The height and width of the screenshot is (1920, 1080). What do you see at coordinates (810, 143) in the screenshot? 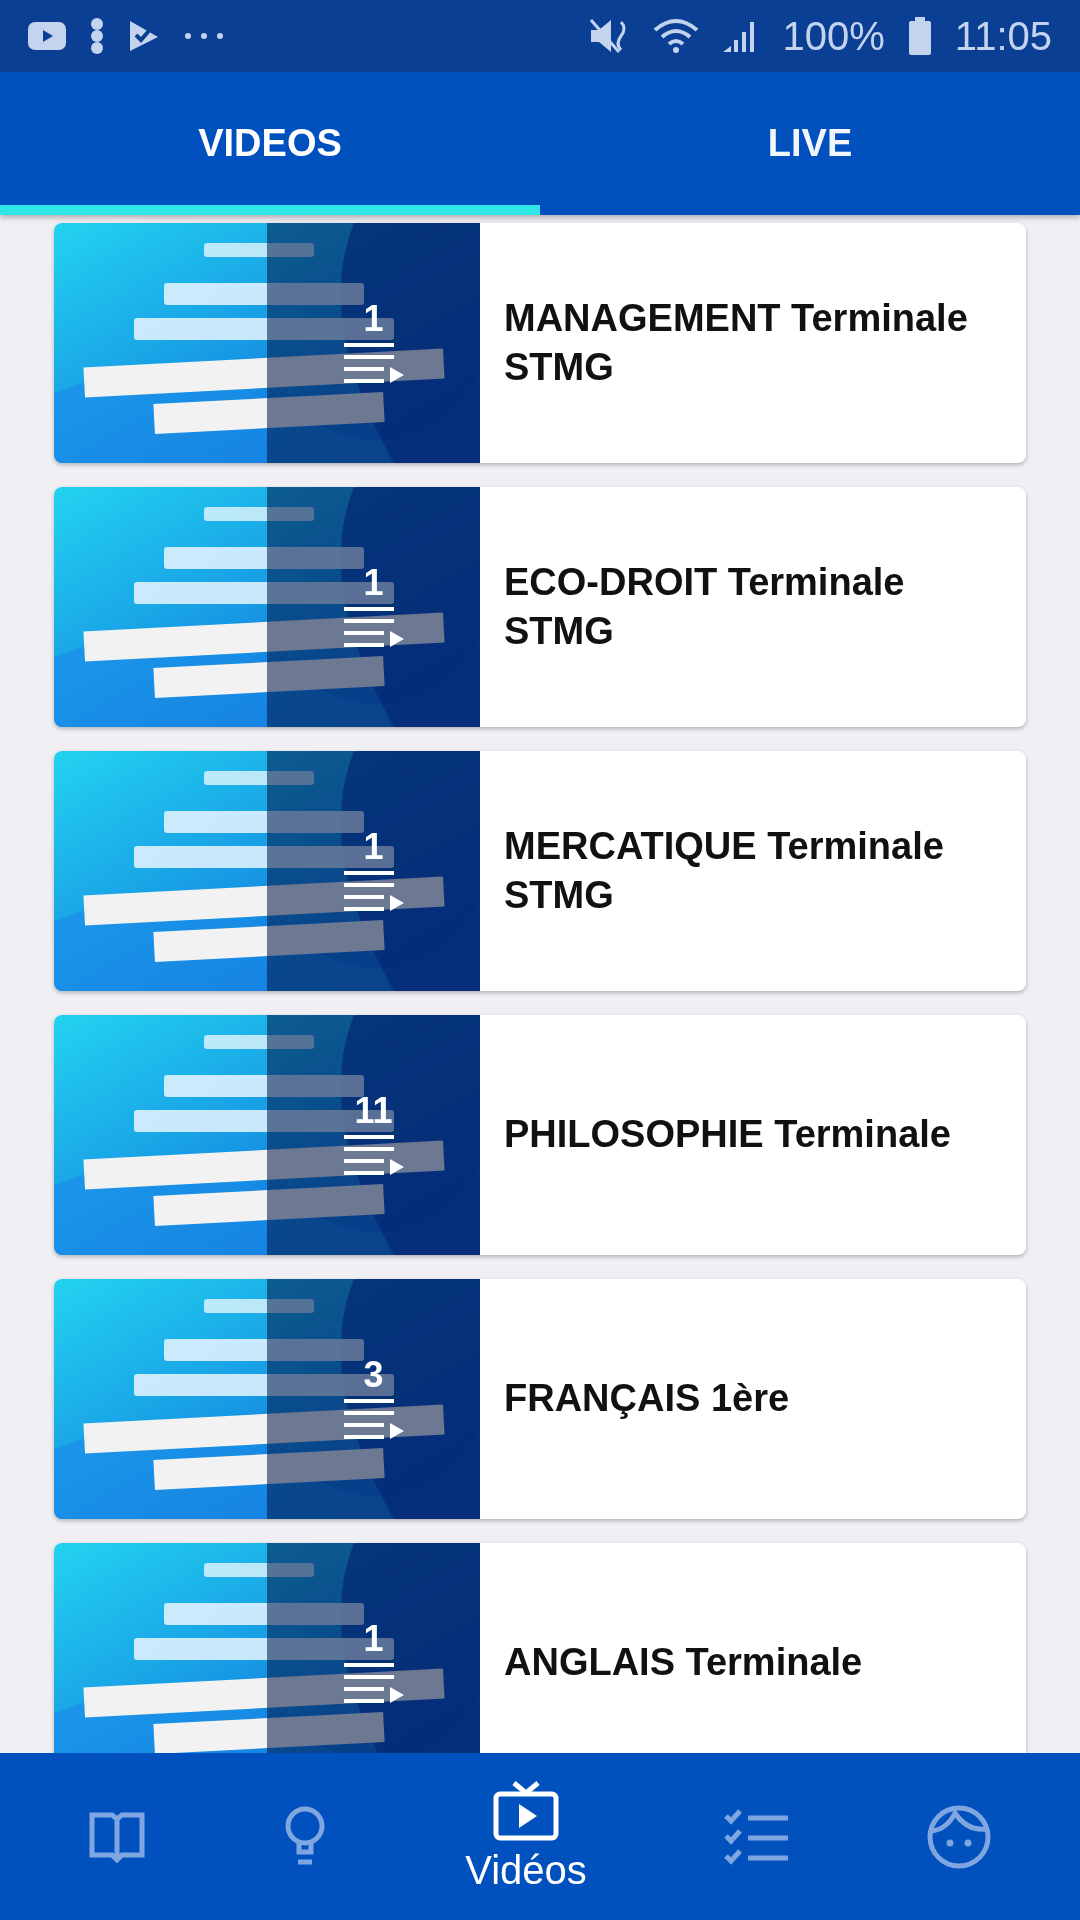
I see `tab: LIVE` at bounding box center [810, 143].